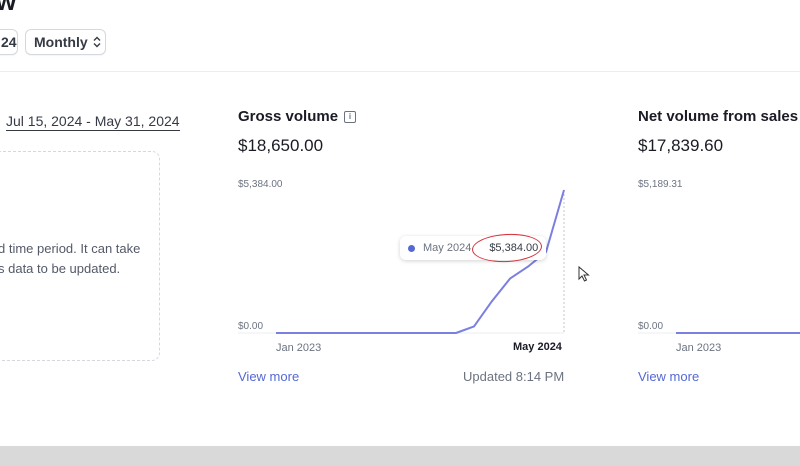 The height and width of the screenshot is (466, 800). What do you see at coordinates (699, 348) in the screenshot?
I see `net-volume-x-start: Jan 2023` at bounding box center [699, 348].